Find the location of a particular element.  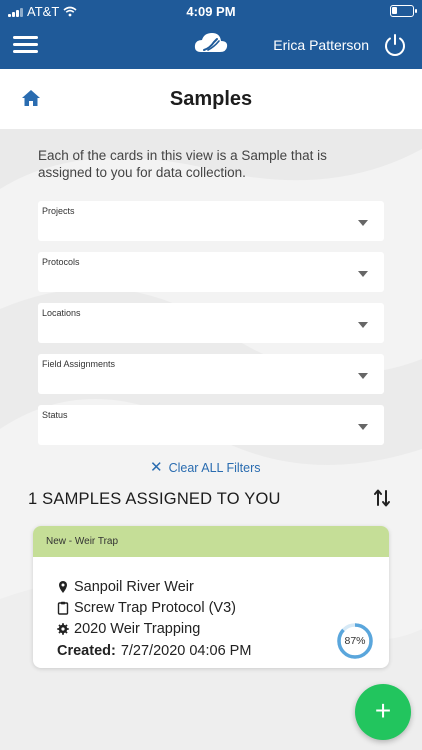

field-assignments-filter-label: Field Assignments is located at coordinates (79, 364).